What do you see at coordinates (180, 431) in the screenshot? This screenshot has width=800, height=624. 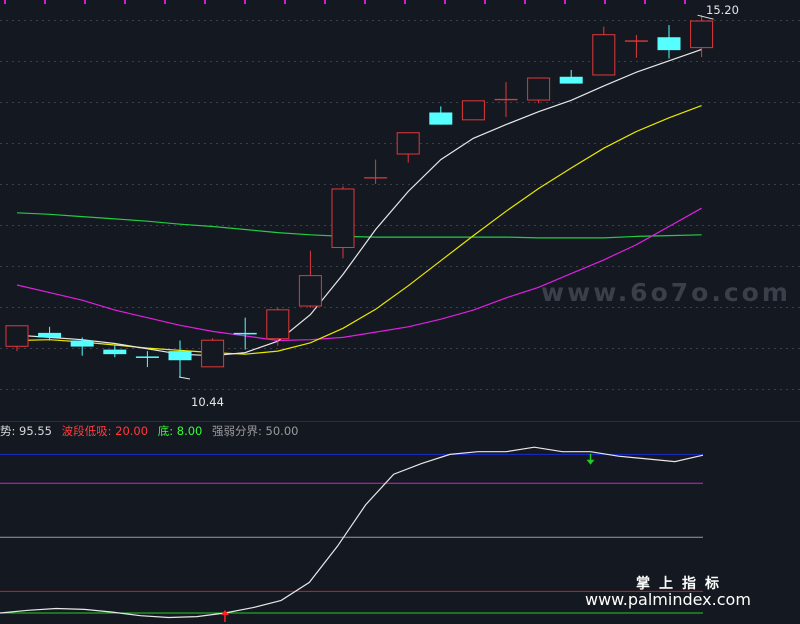 I see `legend-bottom: 底: 8.00` at bounding box center [180, 431].